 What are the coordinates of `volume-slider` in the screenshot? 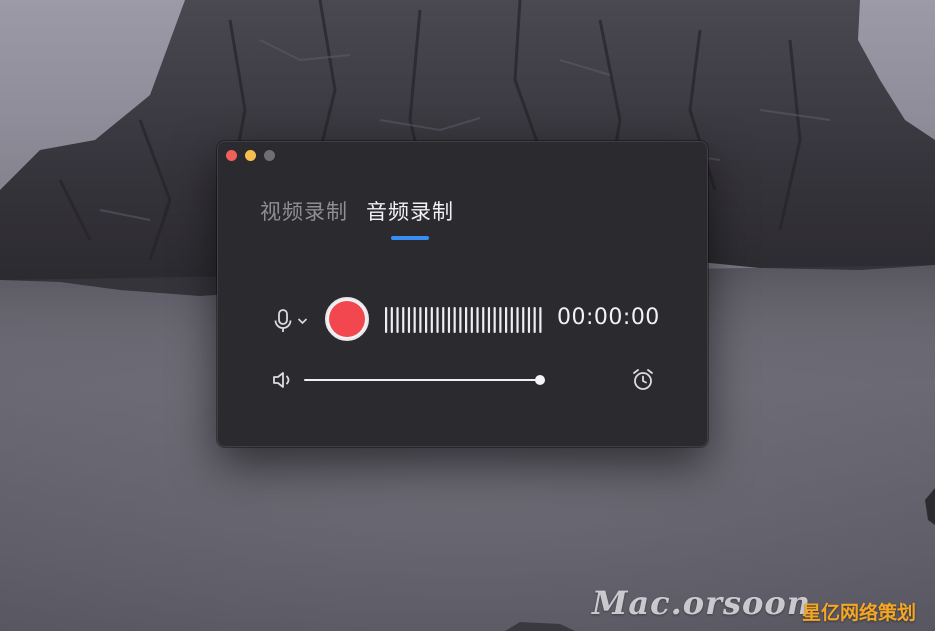 It's located at (424, 380).